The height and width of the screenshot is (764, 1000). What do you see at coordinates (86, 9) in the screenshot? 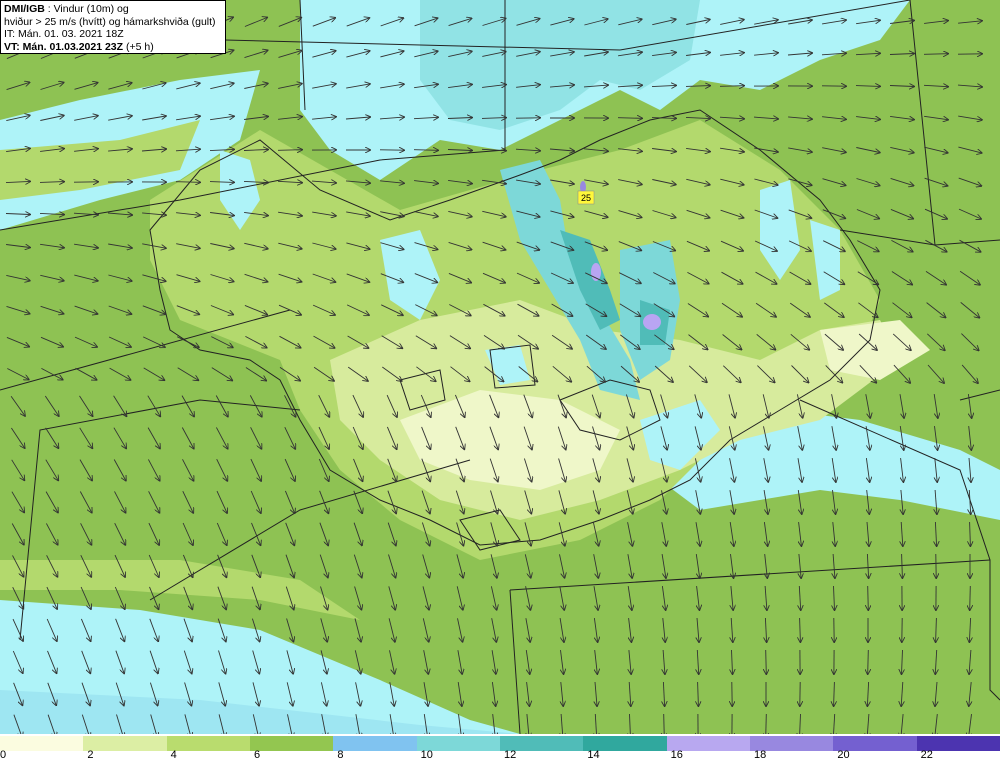
I see `field-name: : Vindur (10m) og` at bounding box center [86, 9].